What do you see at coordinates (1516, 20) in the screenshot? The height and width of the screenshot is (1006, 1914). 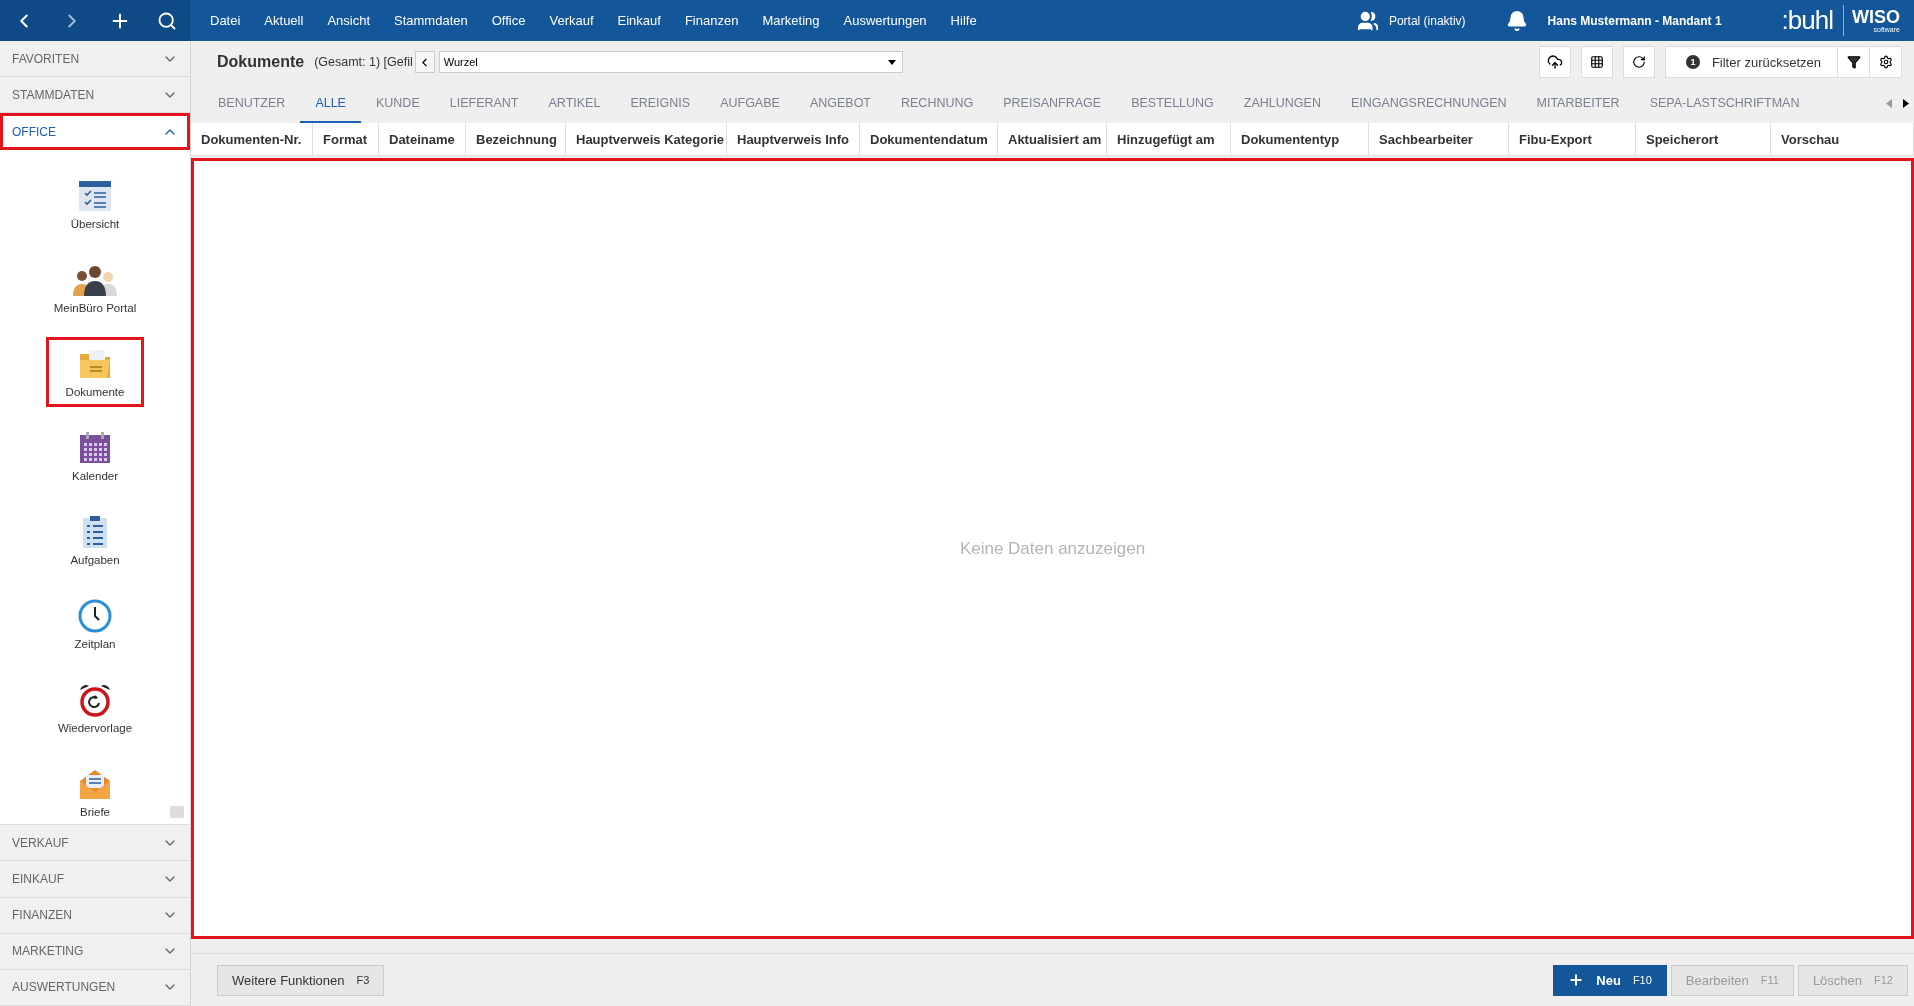 I see `bell-icon` at bounding box center [1516, 20].